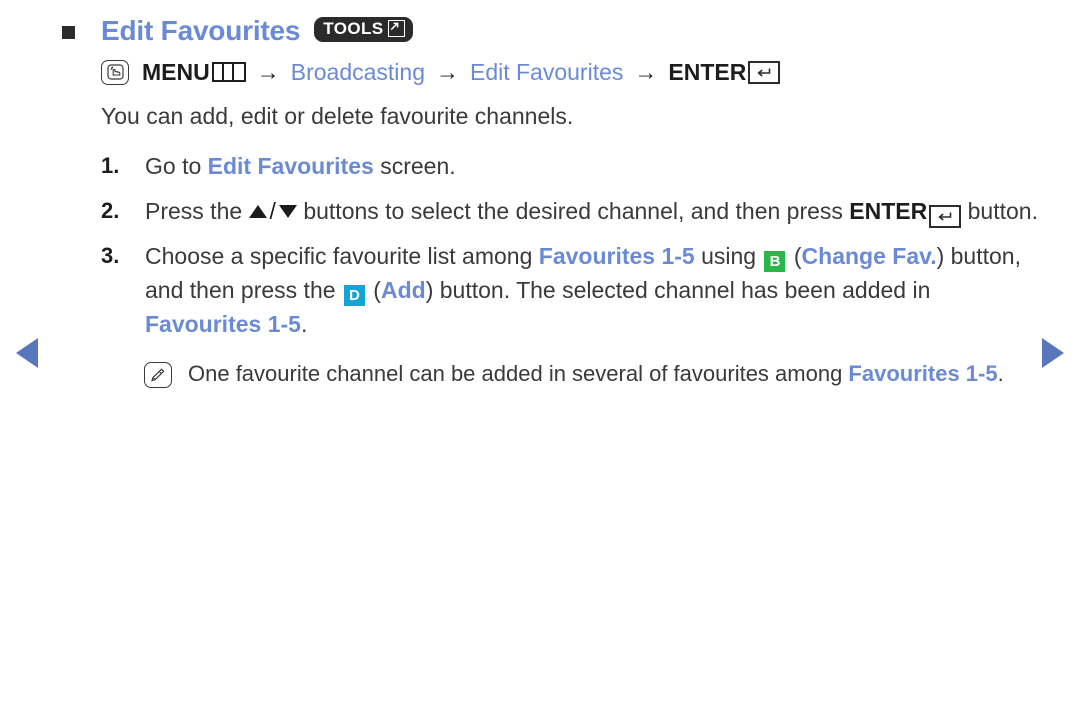  I want to click on step-segment: screen., so click(414, 166).